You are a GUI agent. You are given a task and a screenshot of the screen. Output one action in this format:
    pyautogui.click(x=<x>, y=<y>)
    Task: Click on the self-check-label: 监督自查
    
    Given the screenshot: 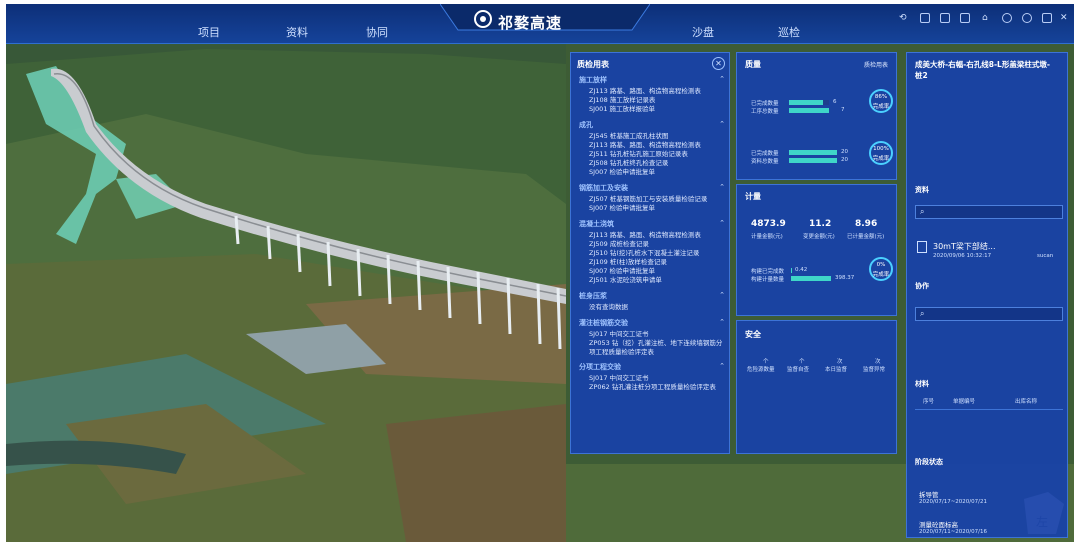 What is the action you would take?
    pyautogui.click(x=798, y=370)
    